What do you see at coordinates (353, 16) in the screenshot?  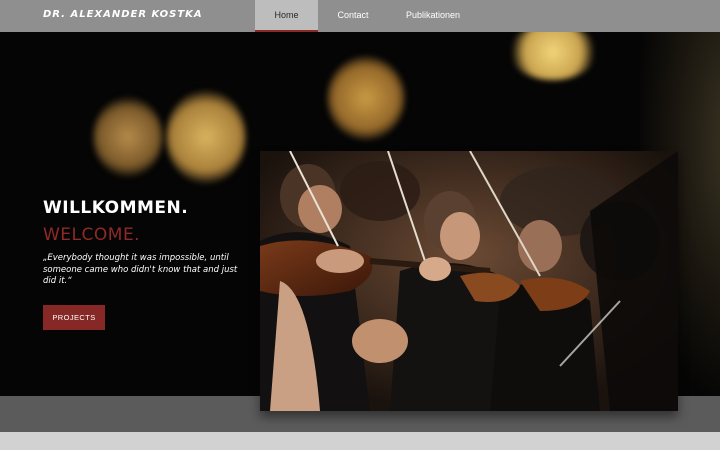 I see `nav-item-contact: Contact` at bounding box center [353, 16].